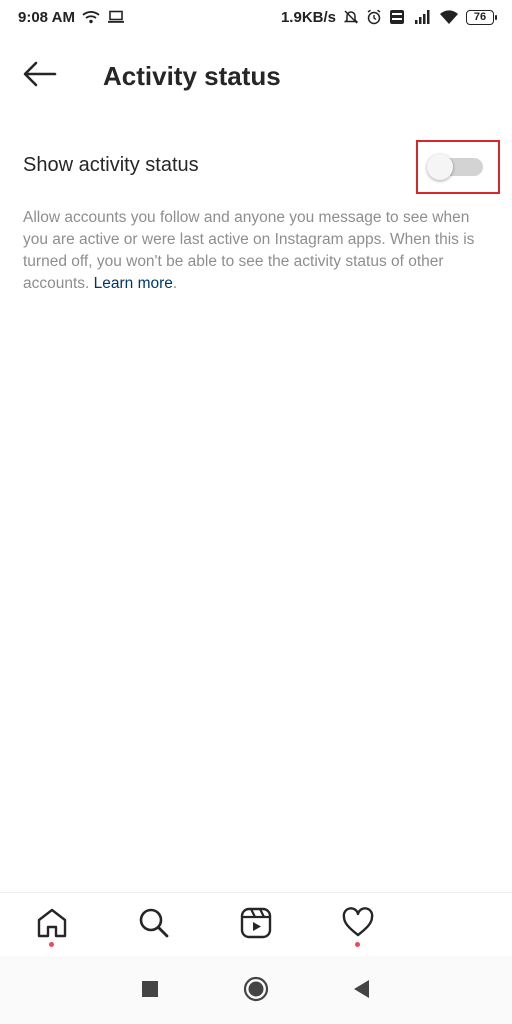 The height and width of the screenshot is (1024, 512). Describe the element at coordinates (308, 17) in the screenshot. I see `network-speed: 1.9KB/s` at that location.